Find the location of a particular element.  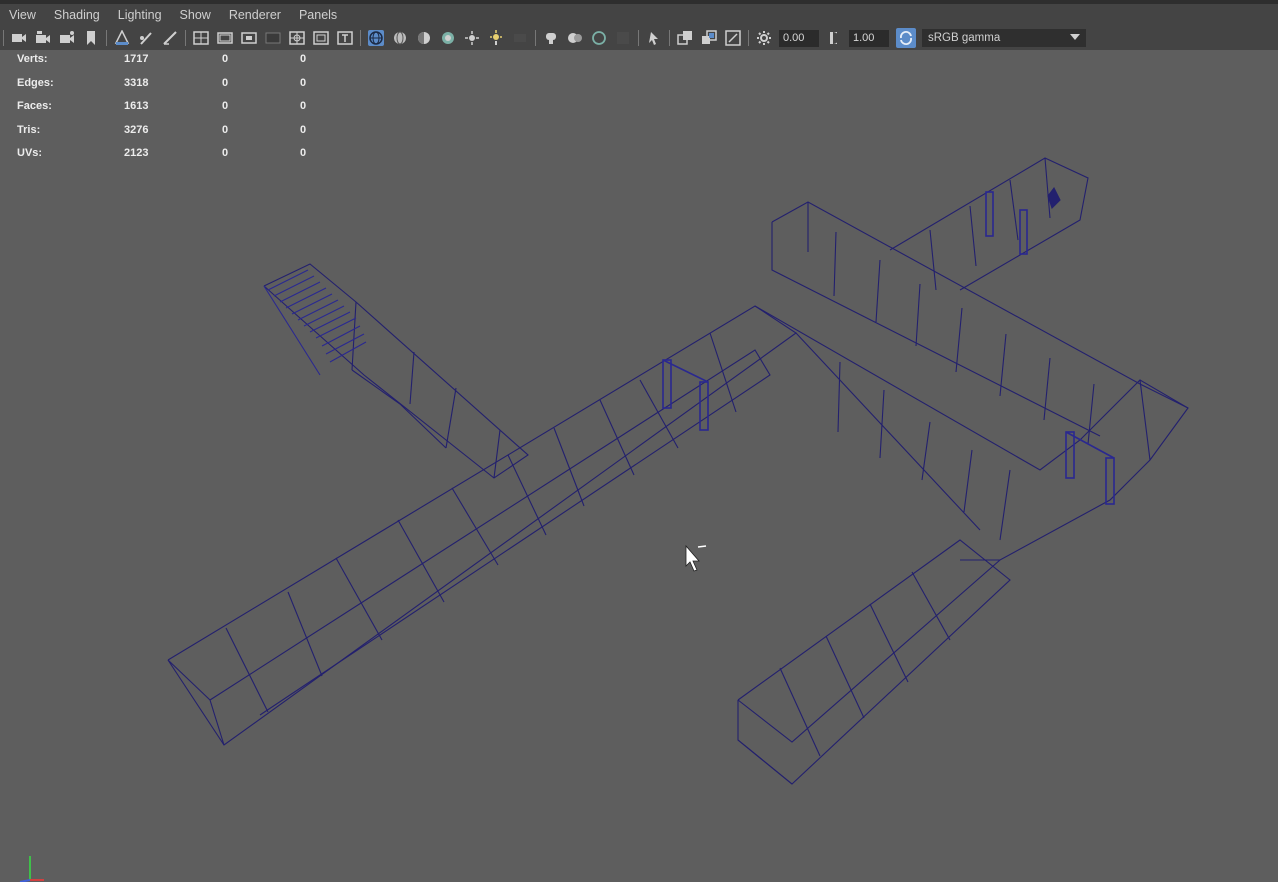

hud-row-uvs: UVs: 2123 0 0 is located at coordinates (165, 156).